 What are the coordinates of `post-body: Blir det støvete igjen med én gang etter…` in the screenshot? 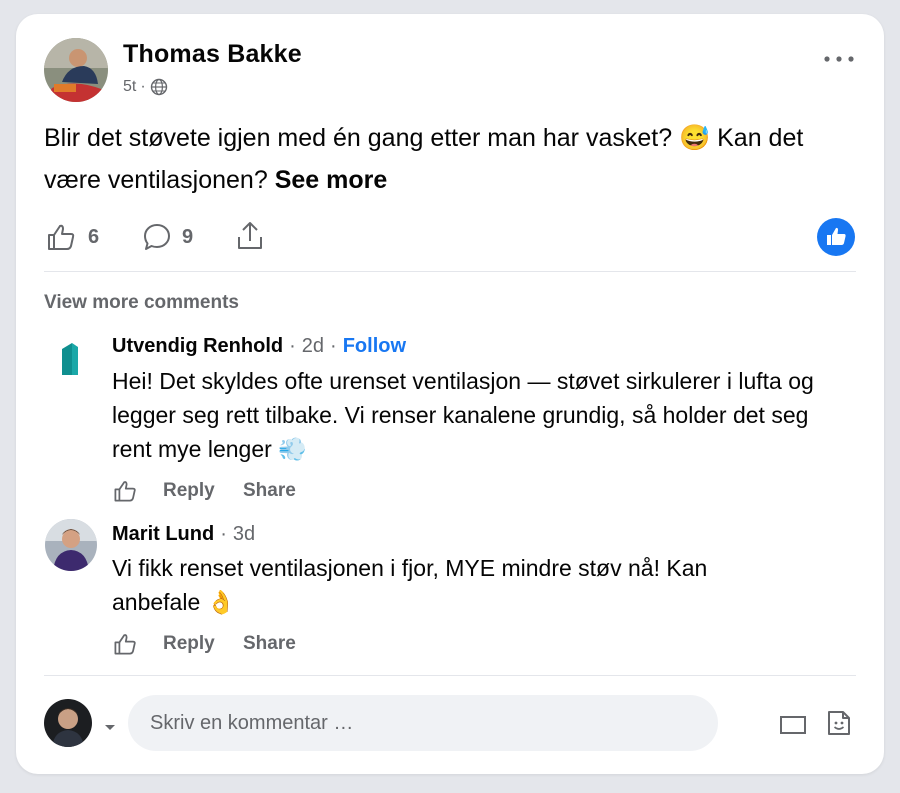 It's located at (424, 159).